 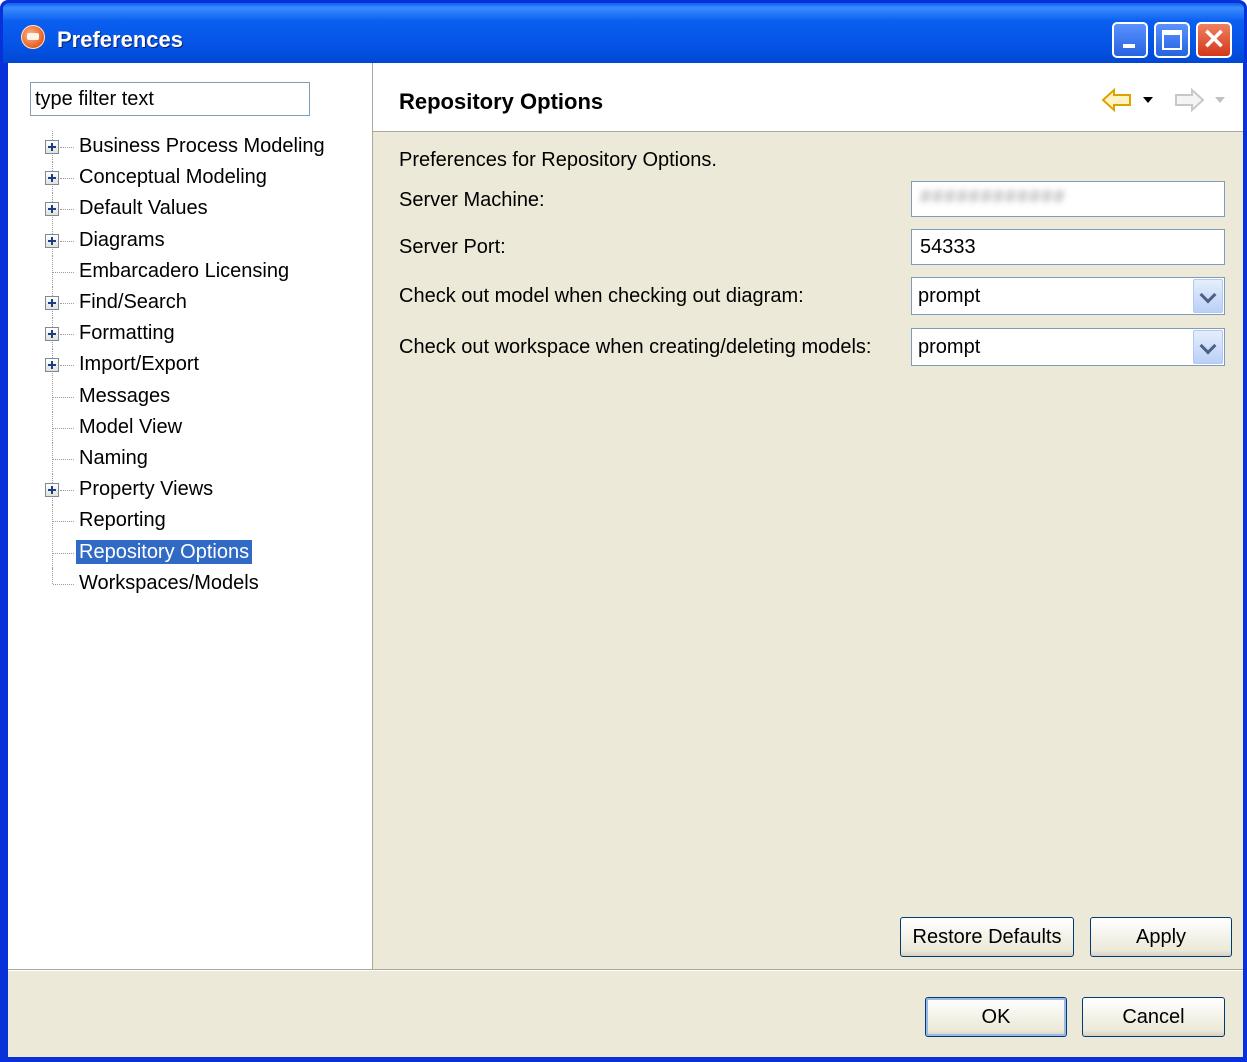 I want to click on forward-arrow-icon, so click(x=1189, y=100).